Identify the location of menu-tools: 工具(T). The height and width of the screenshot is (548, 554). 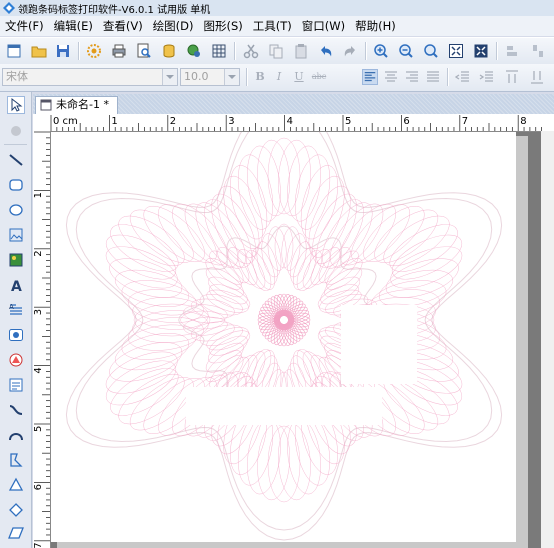
(272, 26).